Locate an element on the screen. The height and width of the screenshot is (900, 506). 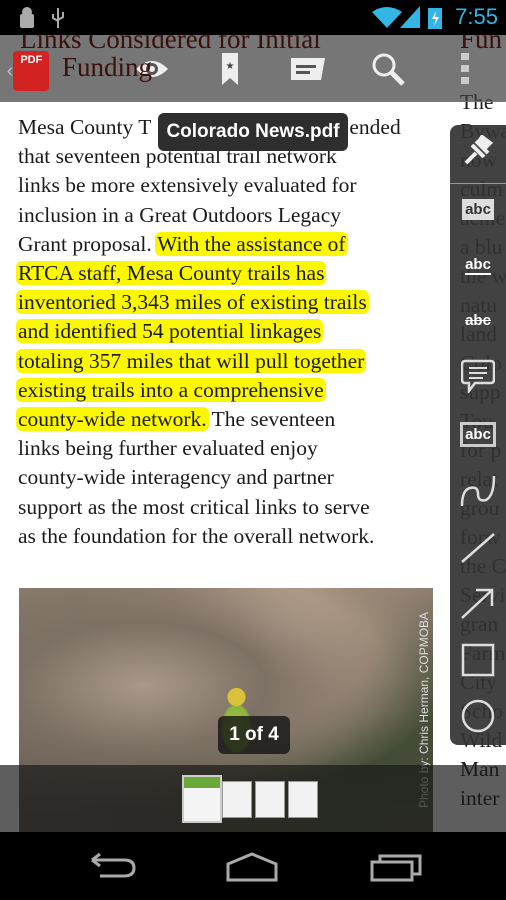
text-span: county-wide interagency and partner is located at coordinates (176, 477).